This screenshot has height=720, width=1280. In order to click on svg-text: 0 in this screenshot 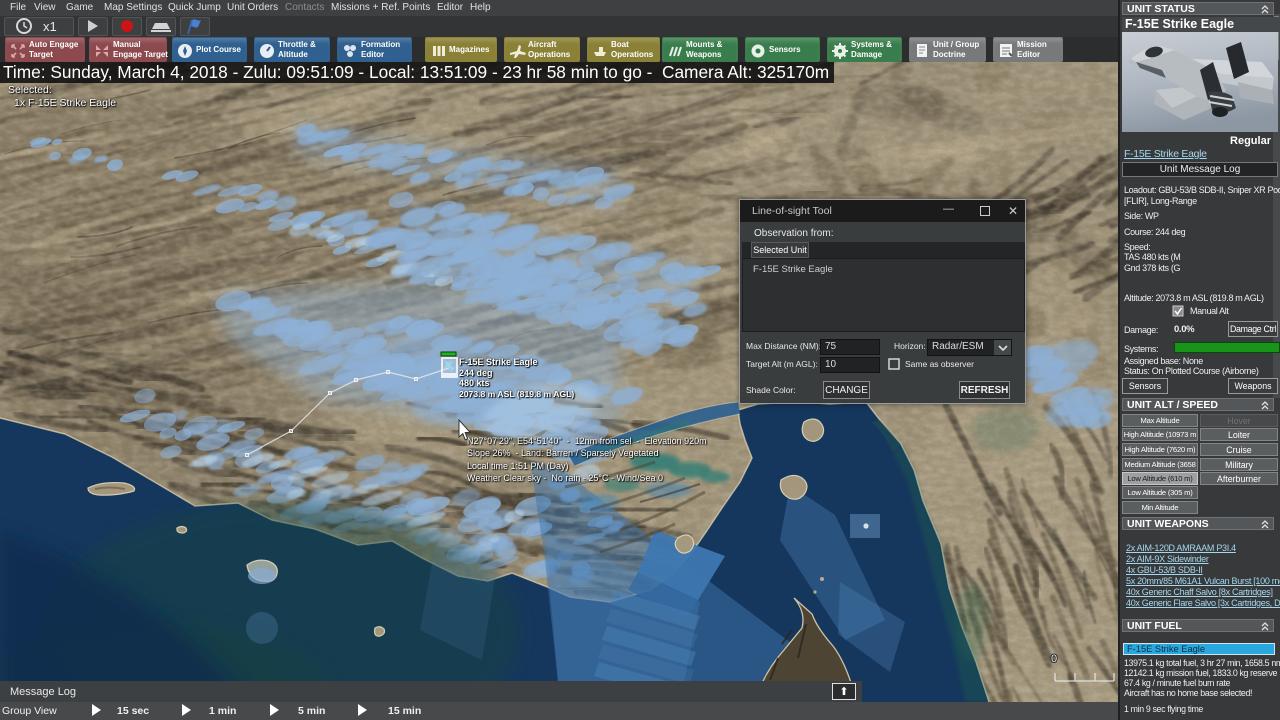, I will do `click(1054, 659)`.